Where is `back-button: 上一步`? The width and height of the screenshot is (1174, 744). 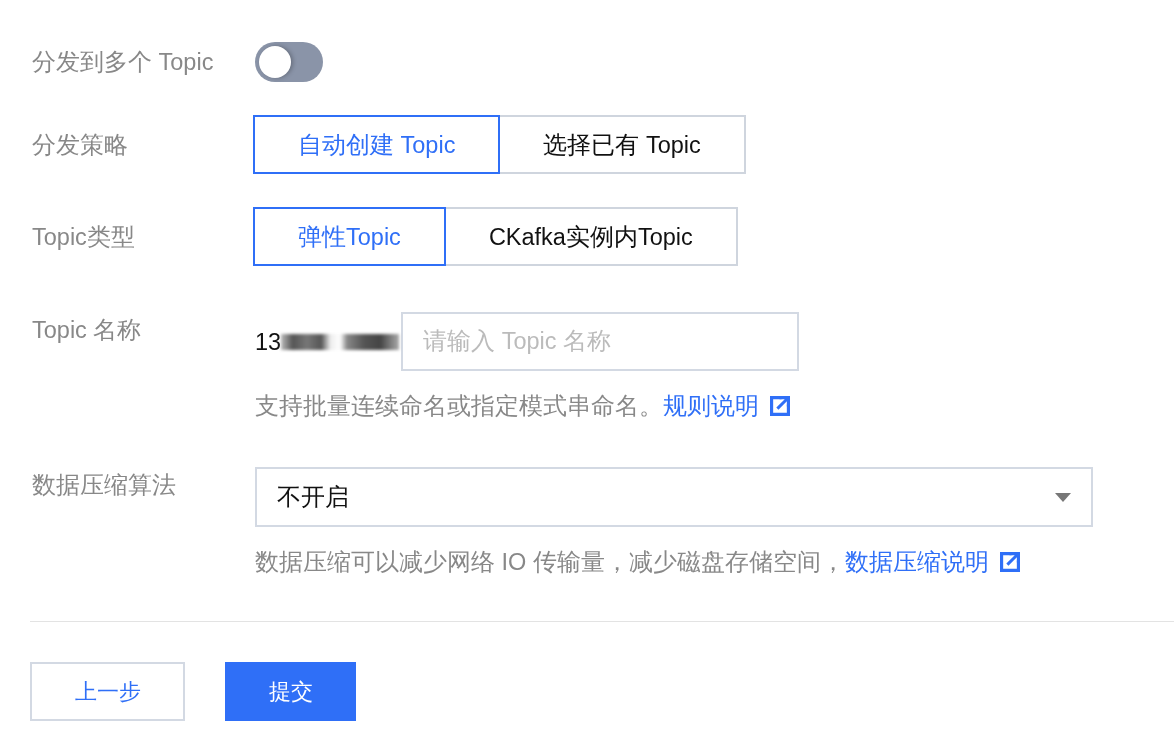
back-button: 上一步 is located at coordinates (107, 691).